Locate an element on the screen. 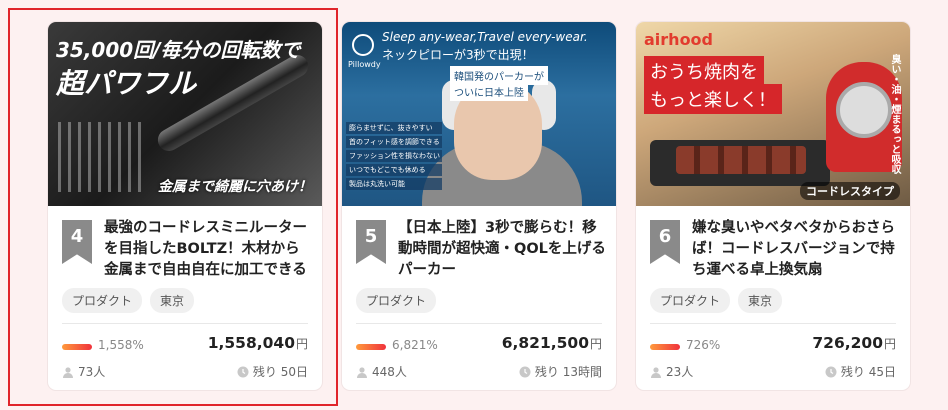  funding-amount: 1,558,040円 is located at coordinates (258, 343).